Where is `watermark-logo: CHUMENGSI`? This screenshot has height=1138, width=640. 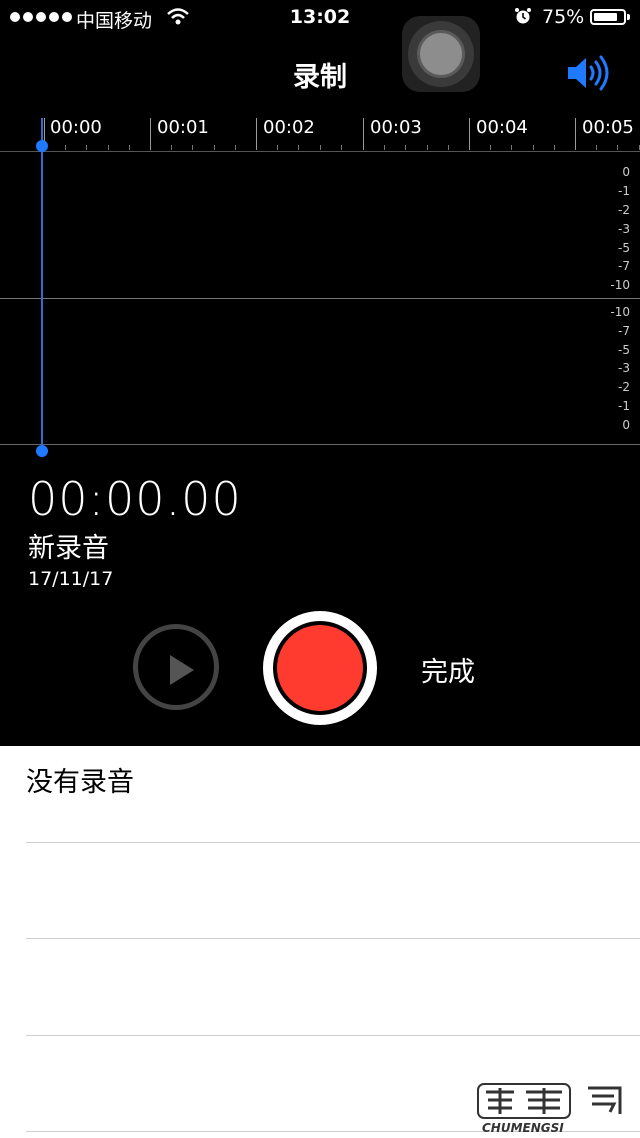
watermark-logo: CHUMENGSI is located at coordinates (549, 1109).